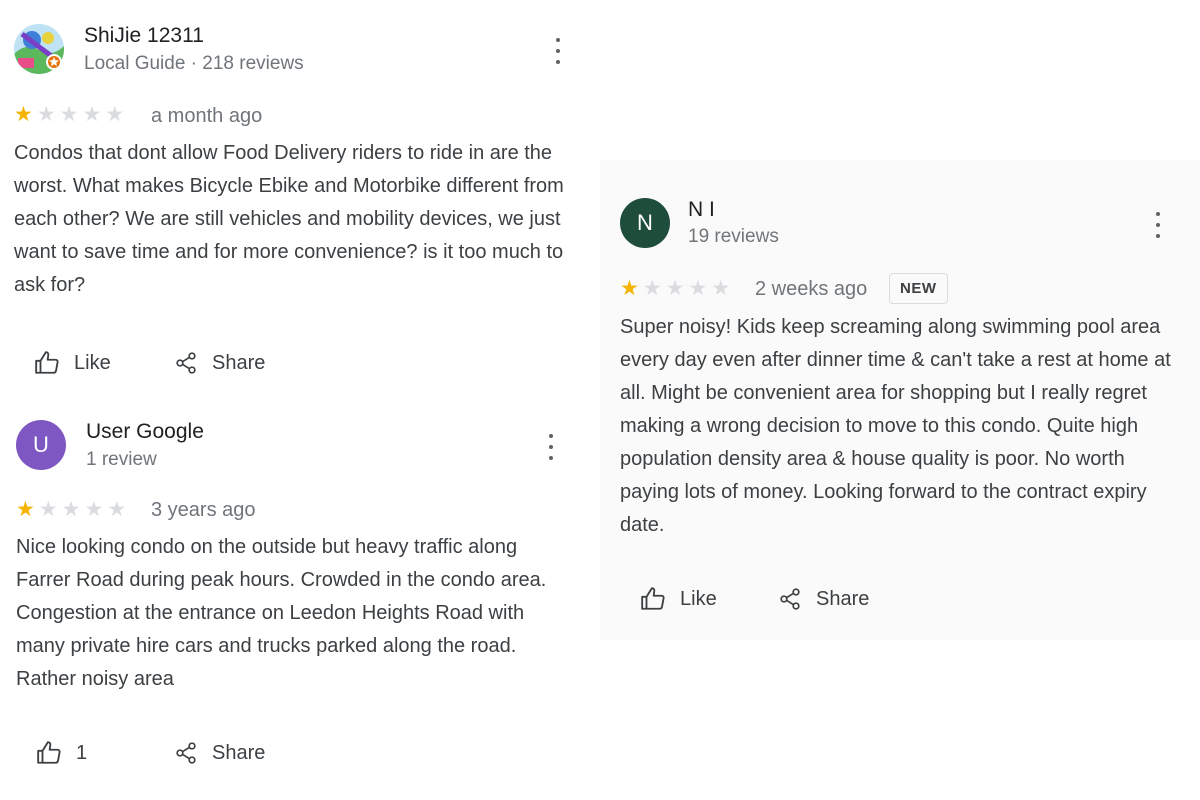 This screenshot has width=1200, height=800. Describe the element at coordinates (203, 510) in the screenshot. I see `review-date: 3 years ago` at that location.